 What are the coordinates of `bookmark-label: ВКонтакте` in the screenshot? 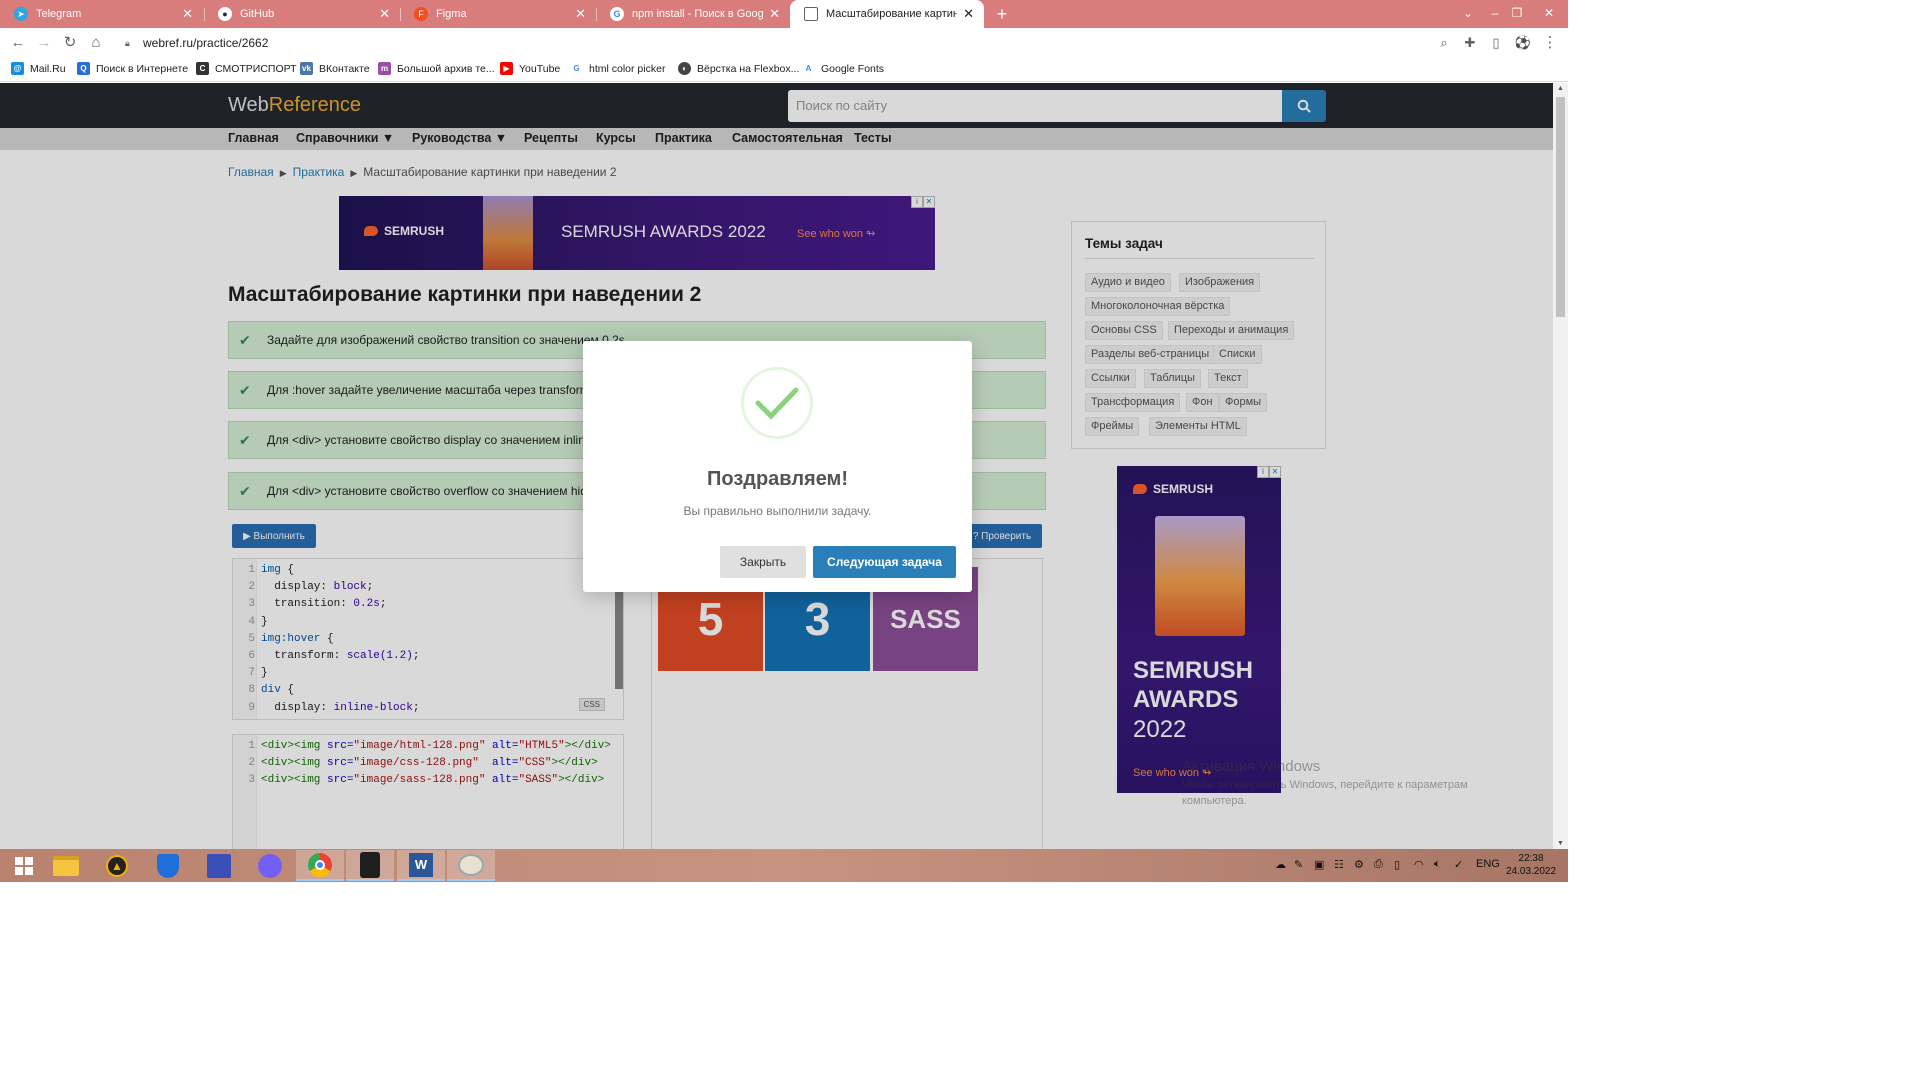 It's located at (344, 68).